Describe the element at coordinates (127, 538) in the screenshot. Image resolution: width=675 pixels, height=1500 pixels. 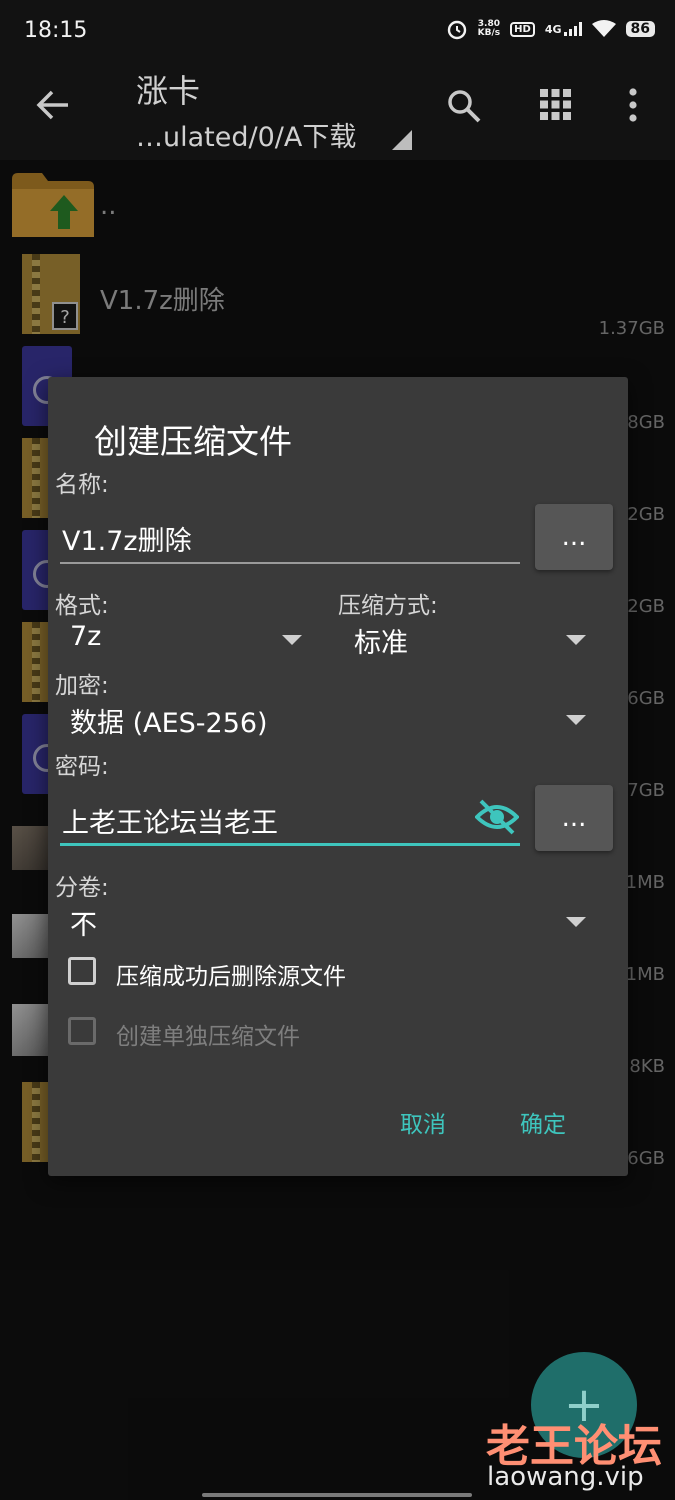
I see `name-input: V1.7z删除` at that location.